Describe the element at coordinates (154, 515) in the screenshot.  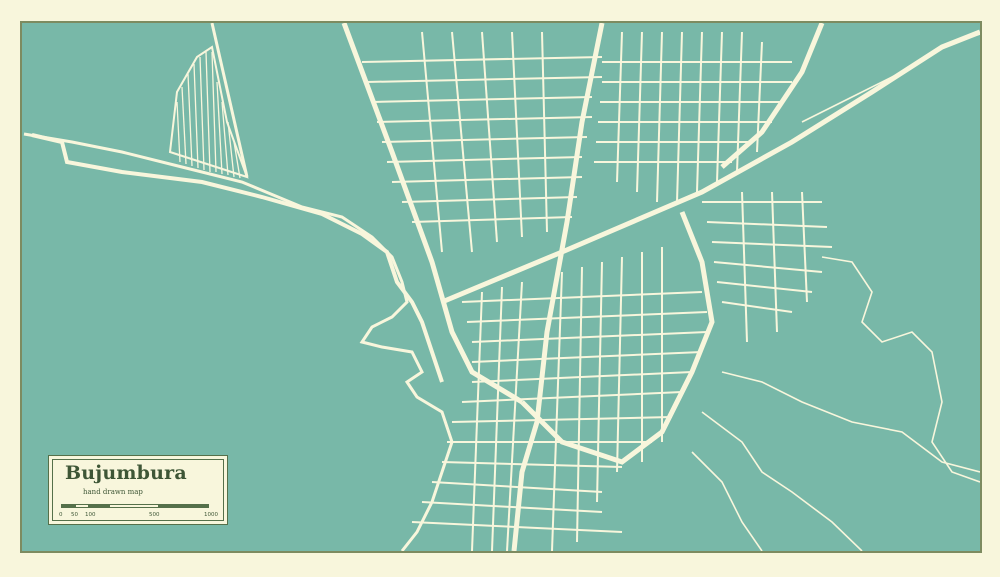
I see `scale-label-500: 500` at that location.